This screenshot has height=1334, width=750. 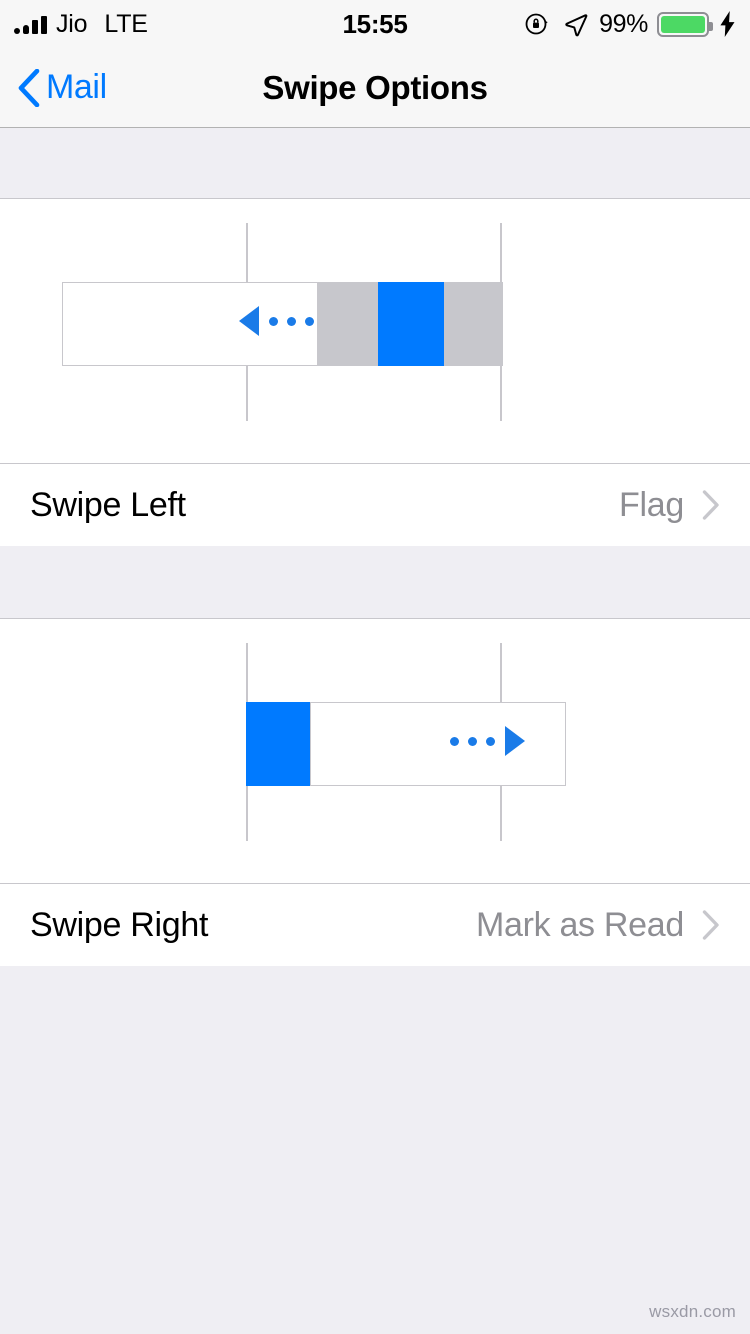 What do you see at coordinates (515, 741) in the screenshot?
I see `triangle-right-icon` at bounding box center [515, 741].